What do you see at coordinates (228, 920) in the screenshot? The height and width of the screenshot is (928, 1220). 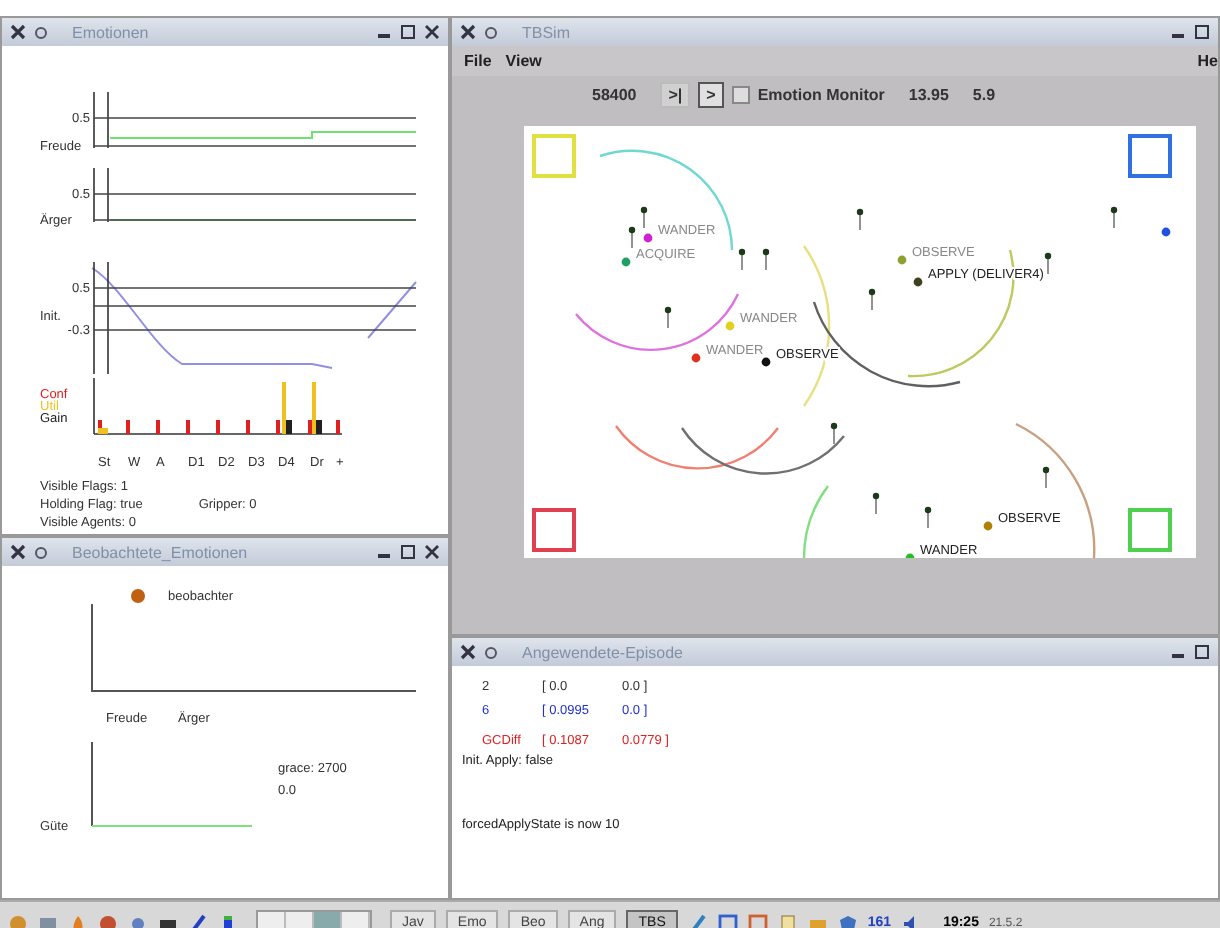 I see `bottle-icon` at bounding box center [228, 920].